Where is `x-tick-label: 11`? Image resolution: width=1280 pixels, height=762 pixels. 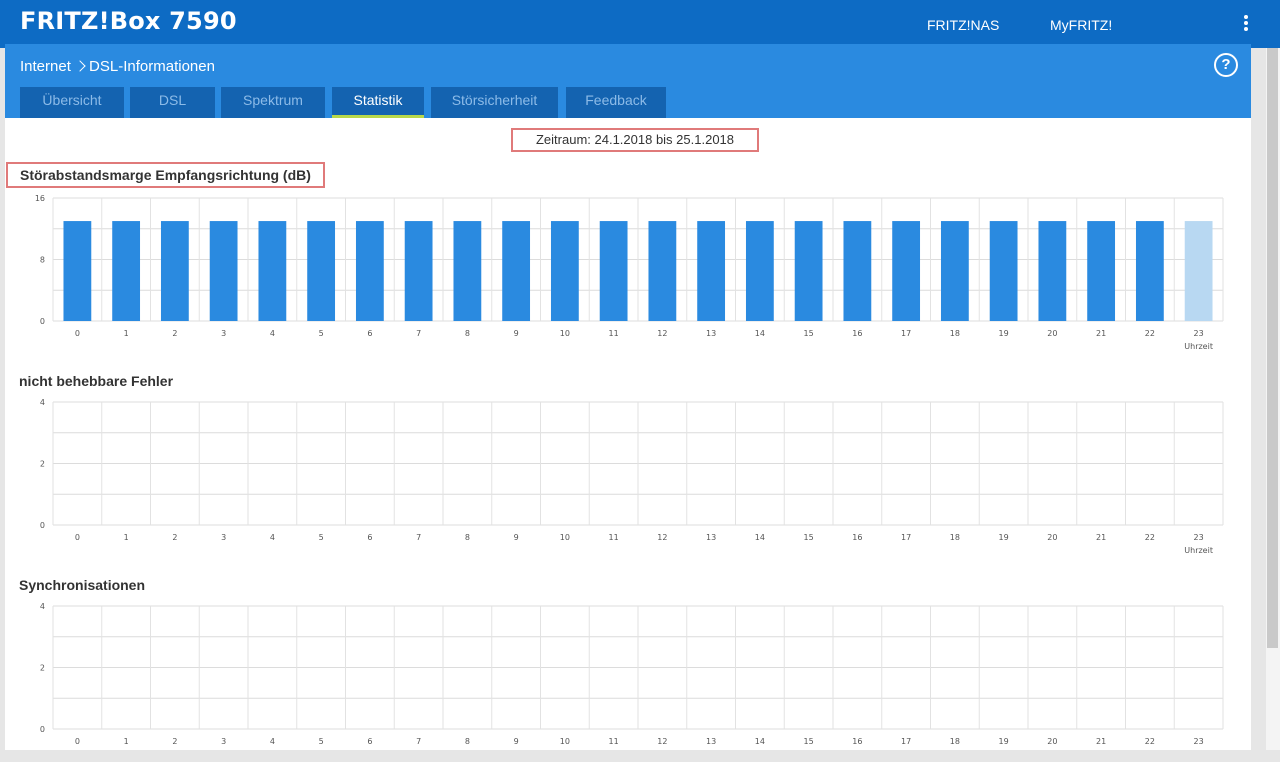
x-tick-label: 11 is located at coordinates (614, 537).